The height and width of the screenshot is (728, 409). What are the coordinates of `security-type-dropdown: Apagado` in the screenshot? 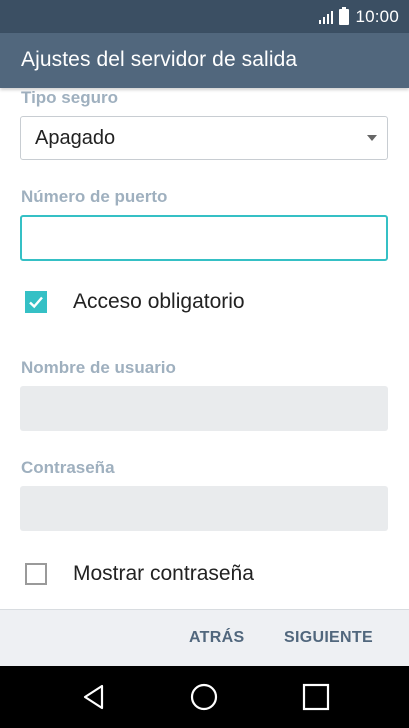 It's located at (204, 138).